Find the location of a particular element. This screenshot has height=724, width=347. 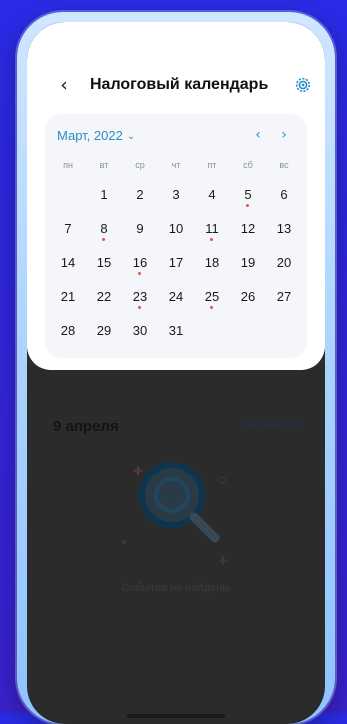

calendar-day: 29 is located at coordinates (104, 333).